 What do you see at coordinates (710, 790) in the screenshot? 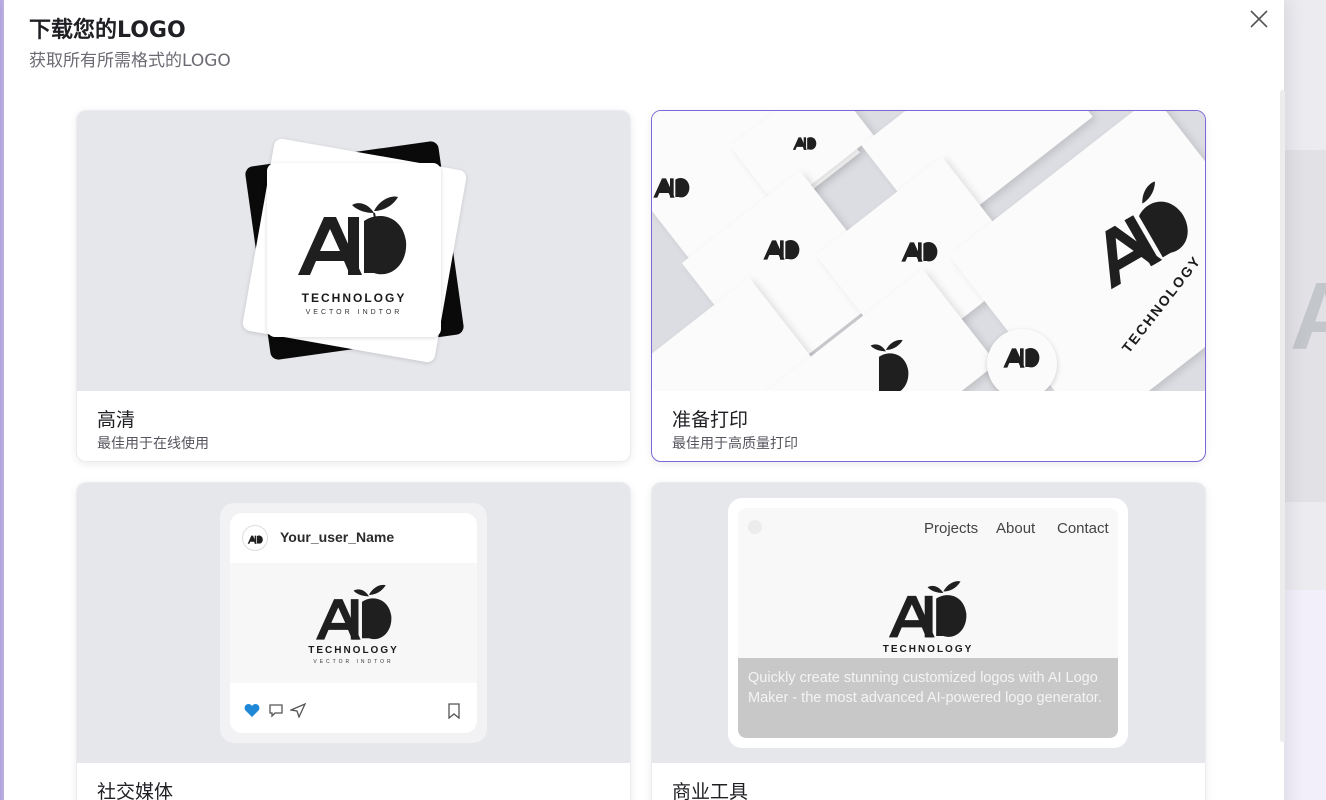
I see `option-name: 商业工具` at bounding box center [710, 790].